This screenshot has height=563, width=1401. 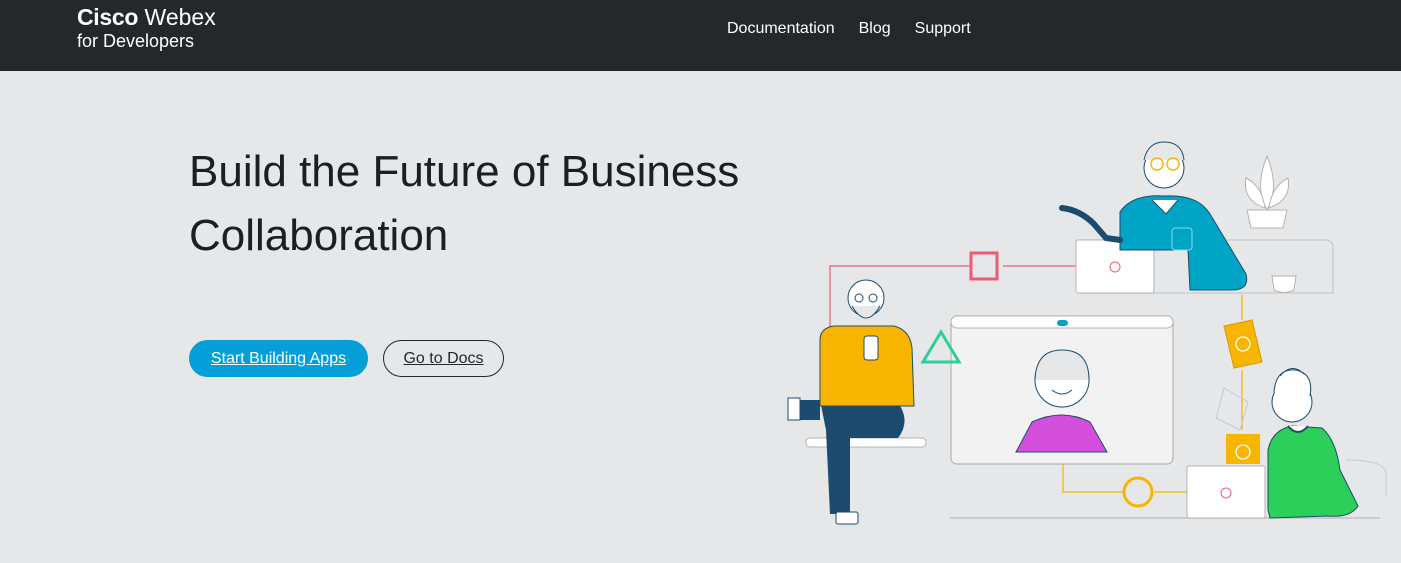 I want to click on nav-support: Support, so click(x=943, y=29).